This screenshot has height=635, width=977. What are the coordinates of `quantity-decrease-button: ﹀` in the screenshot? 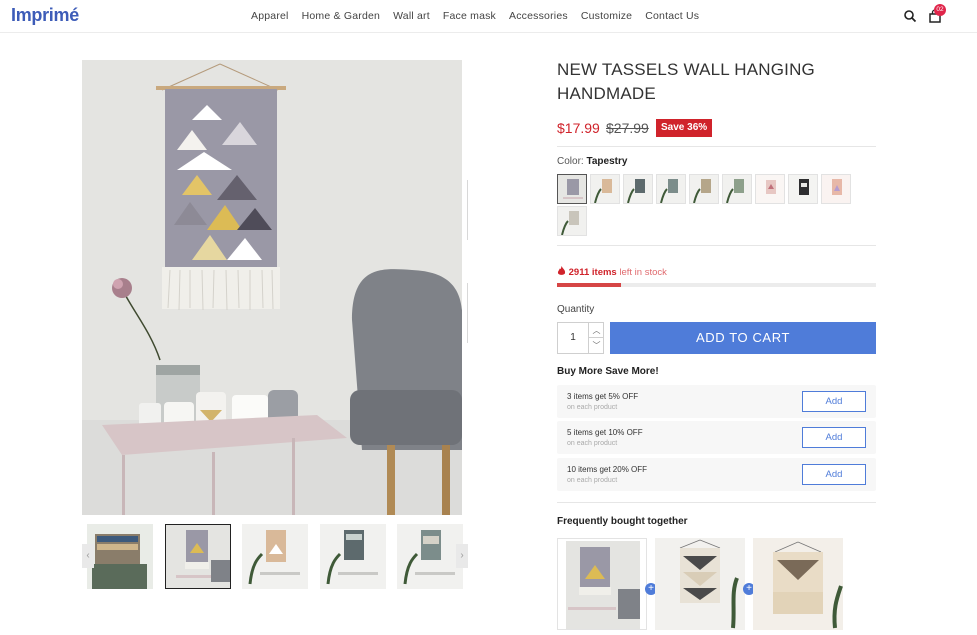 It's located at (596, 345).